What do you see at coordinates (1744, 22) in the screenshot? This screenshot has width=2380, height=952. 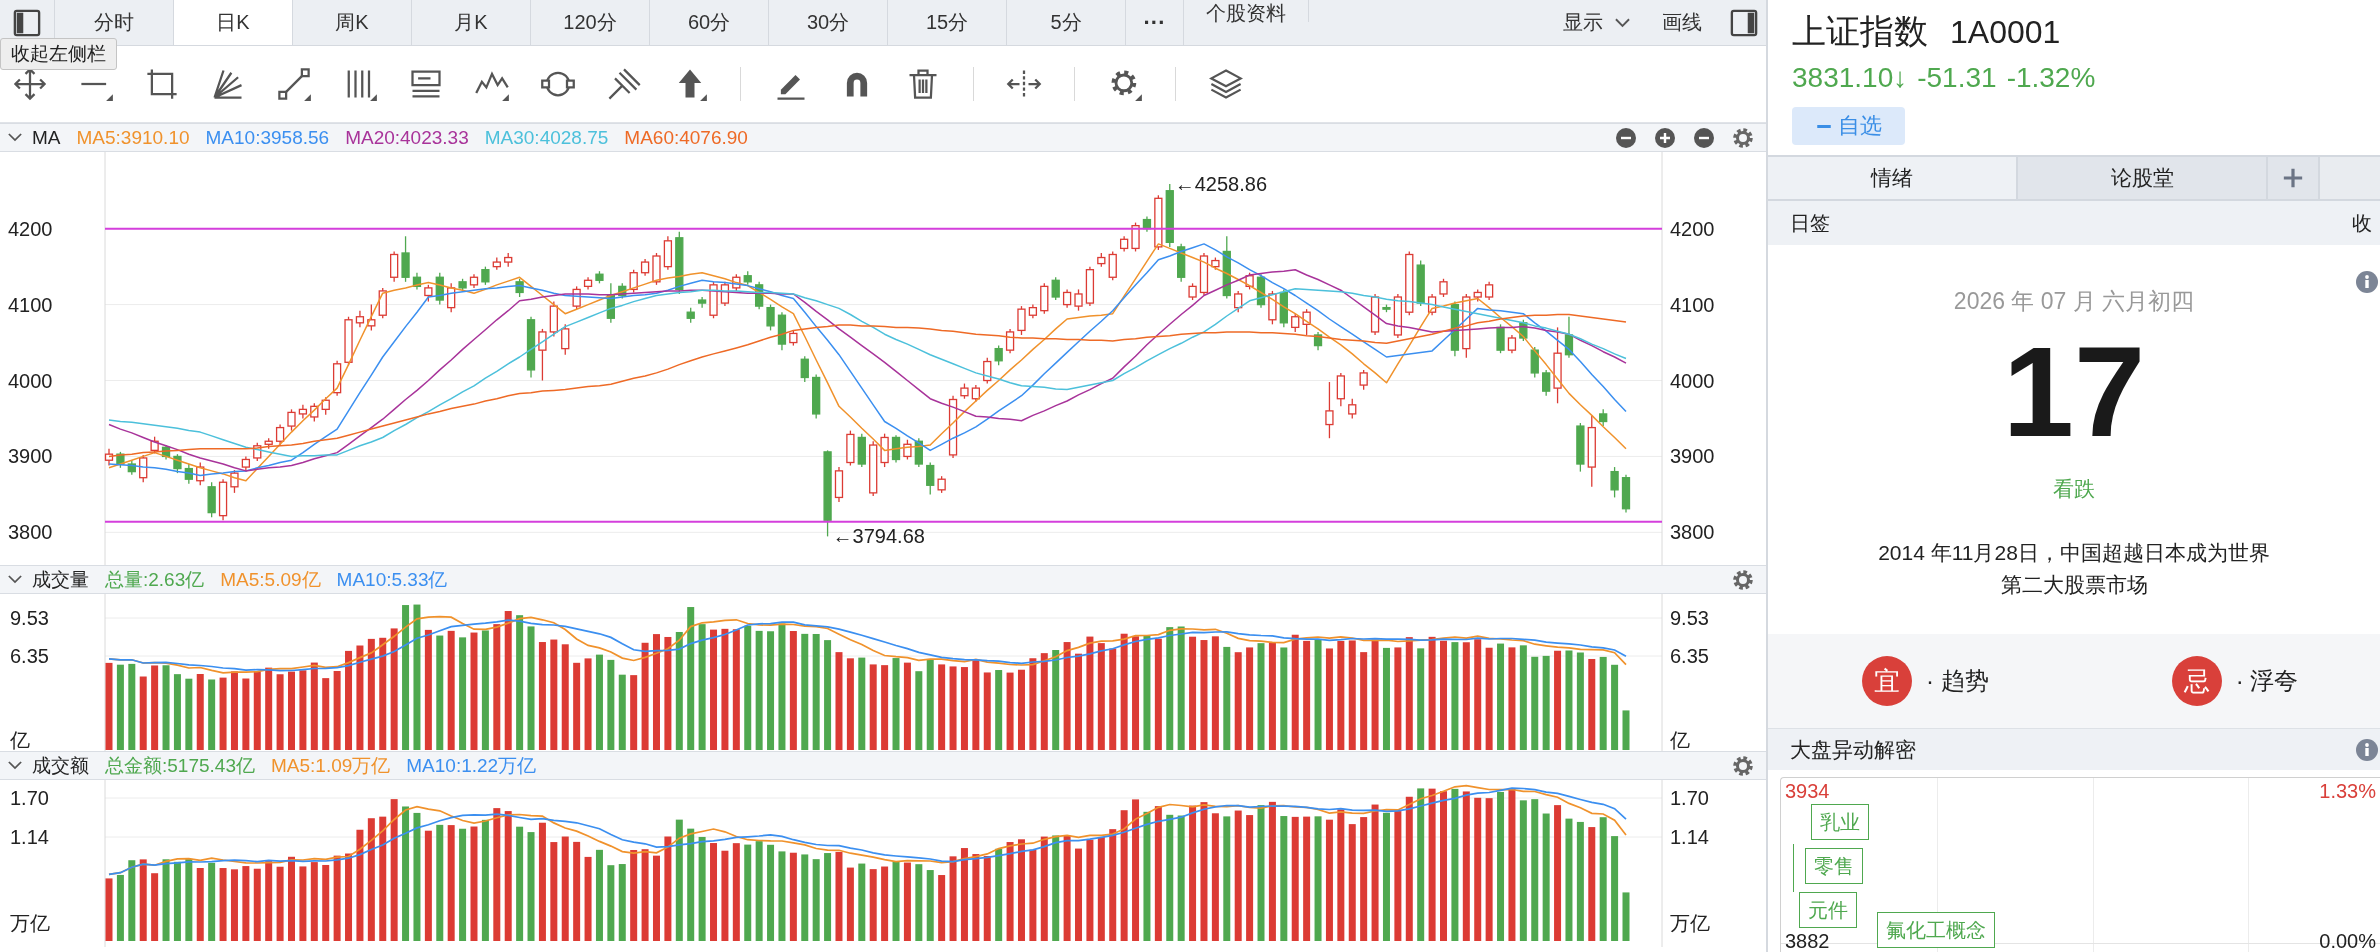 I see `panel-toggle-icon` at bounding box center [1744, 22].